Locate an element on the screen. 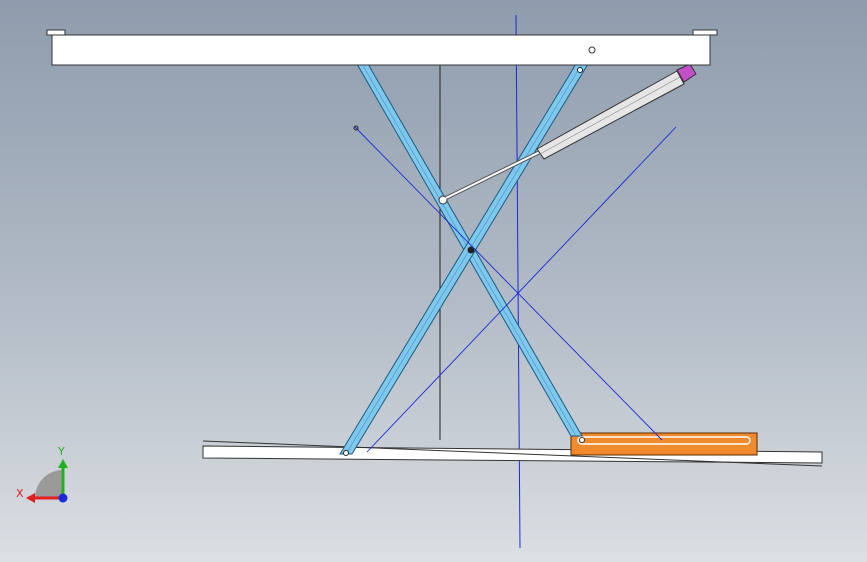 This screenshot has height=562, width=867. slide-slot is located at coordinates (664, 440).